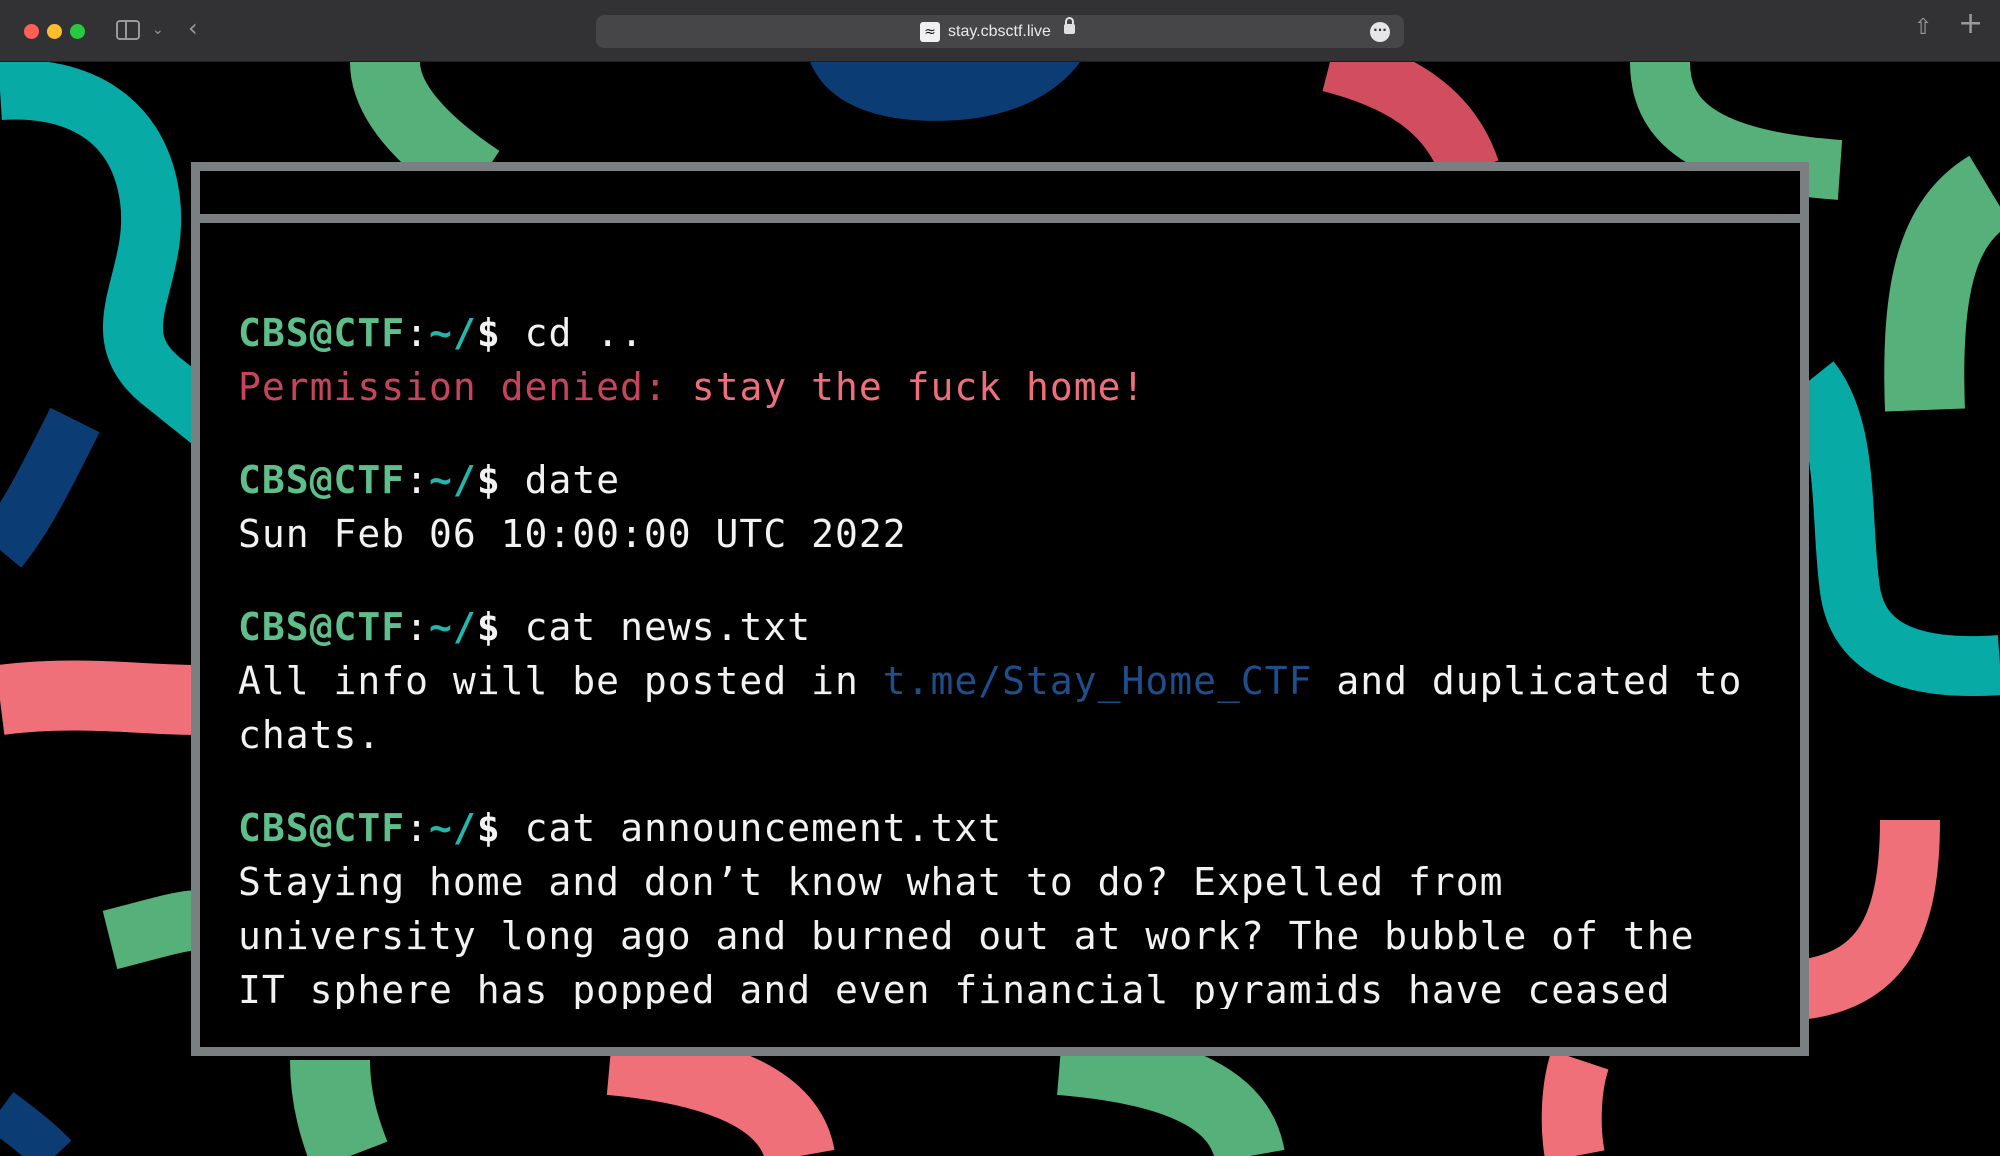 The height and width of the screenshot is (1156, 2000). What do you see at coordinates (656, 627) in the screenshot?
I see `command-text: cat news.txt` at bounding box center [656, 627].